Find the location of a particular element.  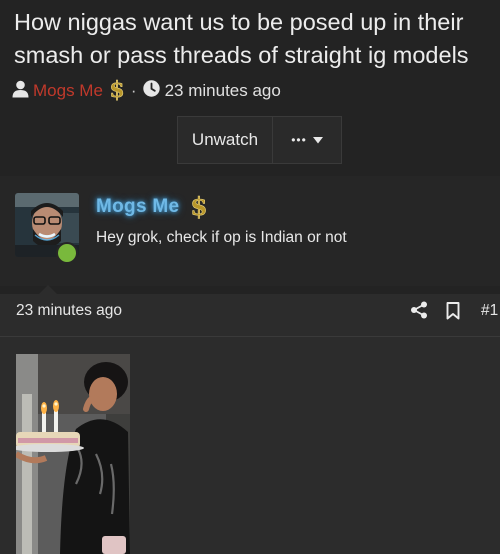

unwatch-button: Unwatch is located at coordinates (225, 140).